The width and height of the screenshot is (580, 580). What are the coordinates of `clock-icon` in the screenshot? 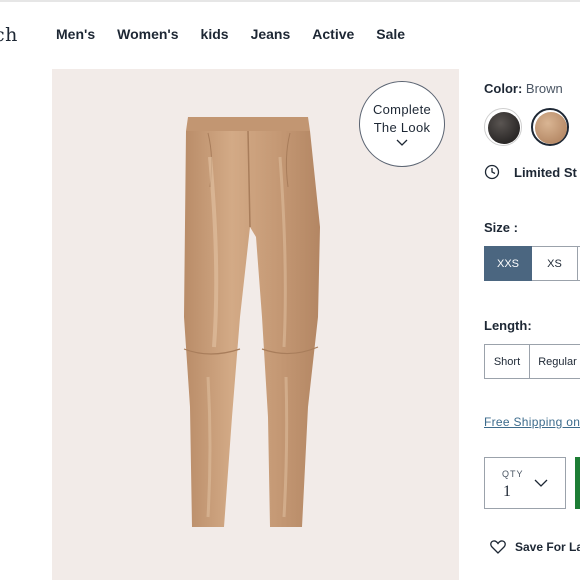 It's located at (492, 172).